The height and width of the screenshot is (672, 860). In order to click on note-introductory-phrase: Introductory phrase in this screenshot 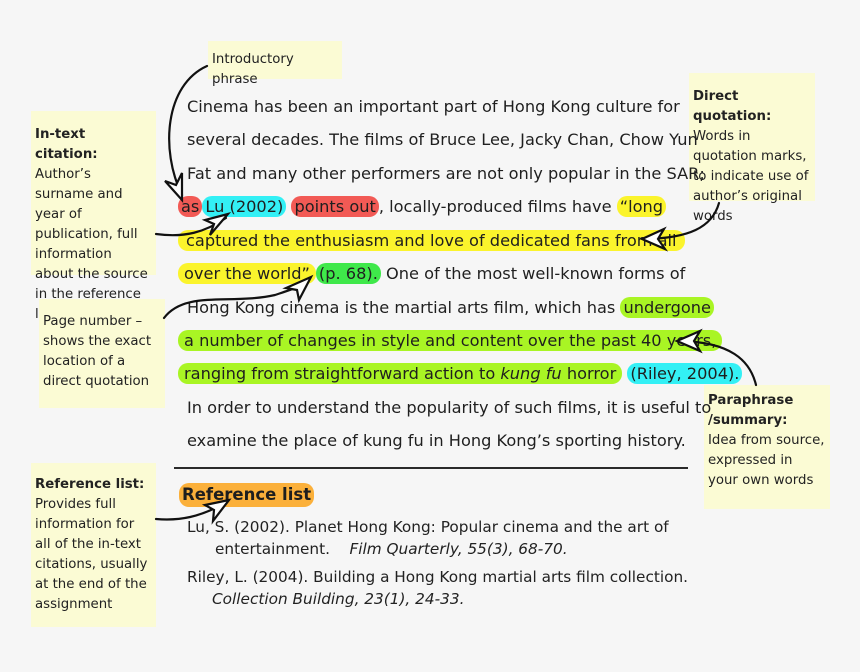, I will do `click(275, 64)`.